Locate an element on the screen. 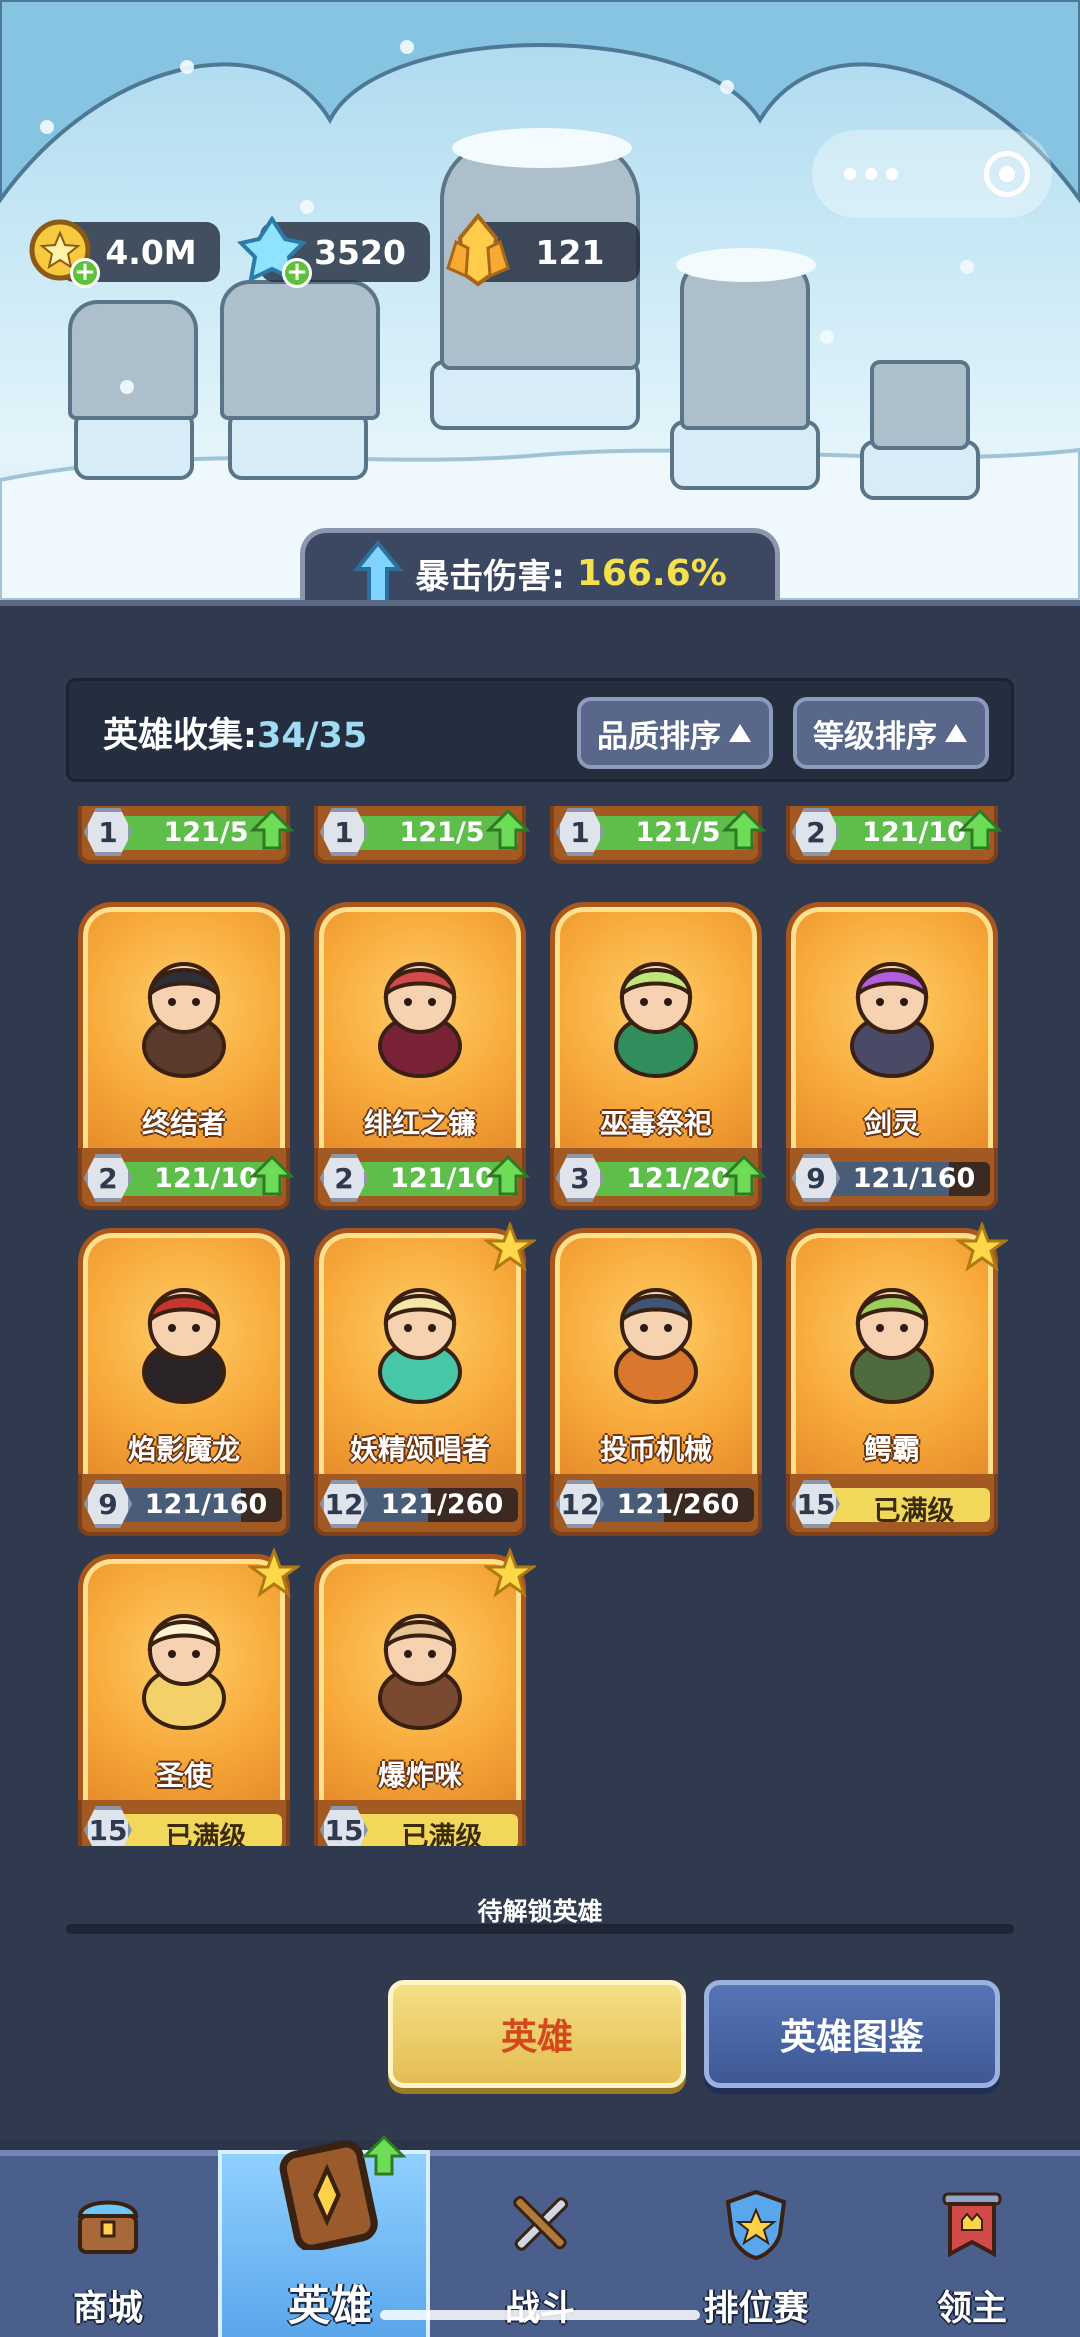  hero-card: 圣使 已满级 15 is located at coordinates (189, 1697).